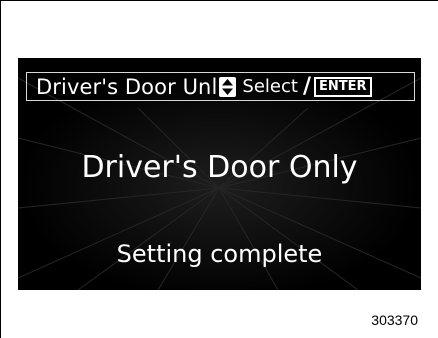 The height and width of the screenshot is (338, 438). What do you see at coordinates (342, 86) in the screenshot?
I see `enter-key-icon: ENTER` at bounding box center [342, 86].